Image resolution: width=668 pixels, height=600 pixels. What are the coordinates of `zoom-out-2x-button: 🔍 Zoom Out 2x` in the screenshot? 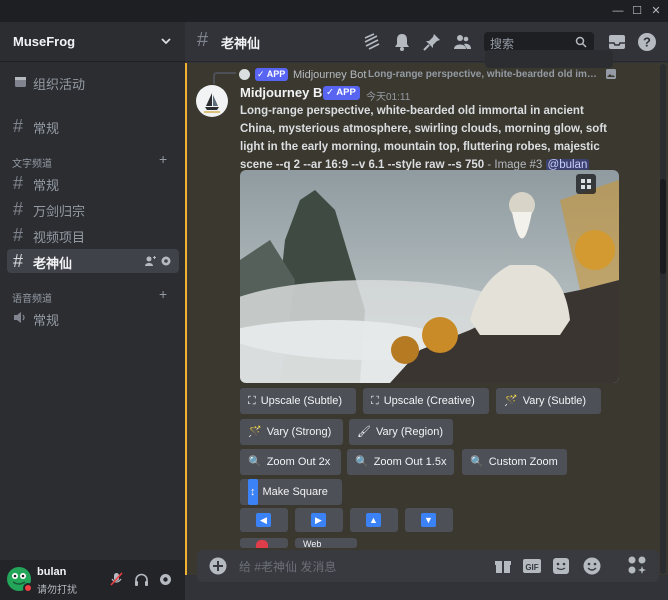 It's located at (290, 462).